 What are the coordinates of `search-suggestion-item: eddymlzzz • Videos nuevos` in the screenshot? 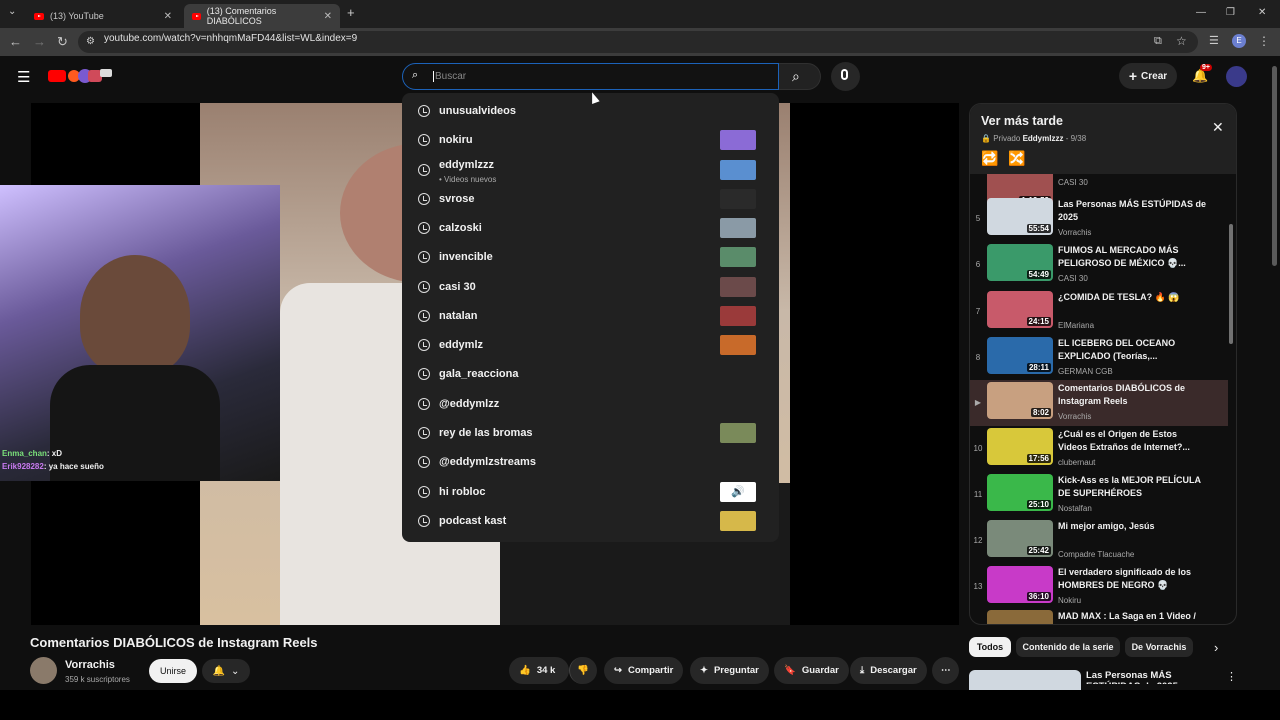 It's located at (590, 170).